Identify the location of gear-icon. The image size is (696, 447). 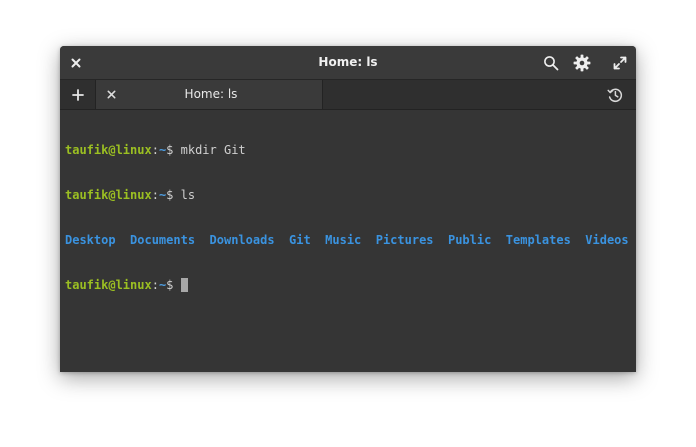
(582, 62).